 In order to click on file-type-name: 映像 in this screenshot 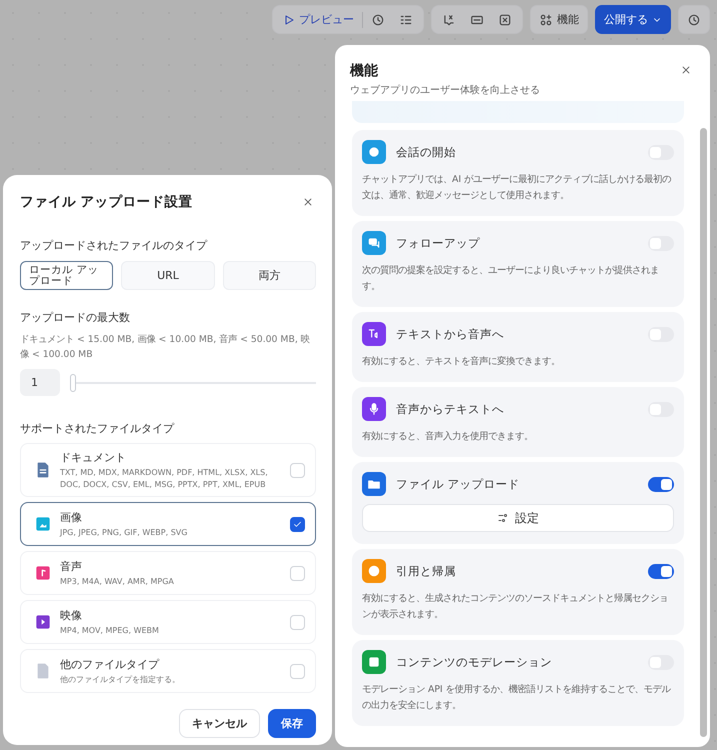, I will do `click(71, 615)`.